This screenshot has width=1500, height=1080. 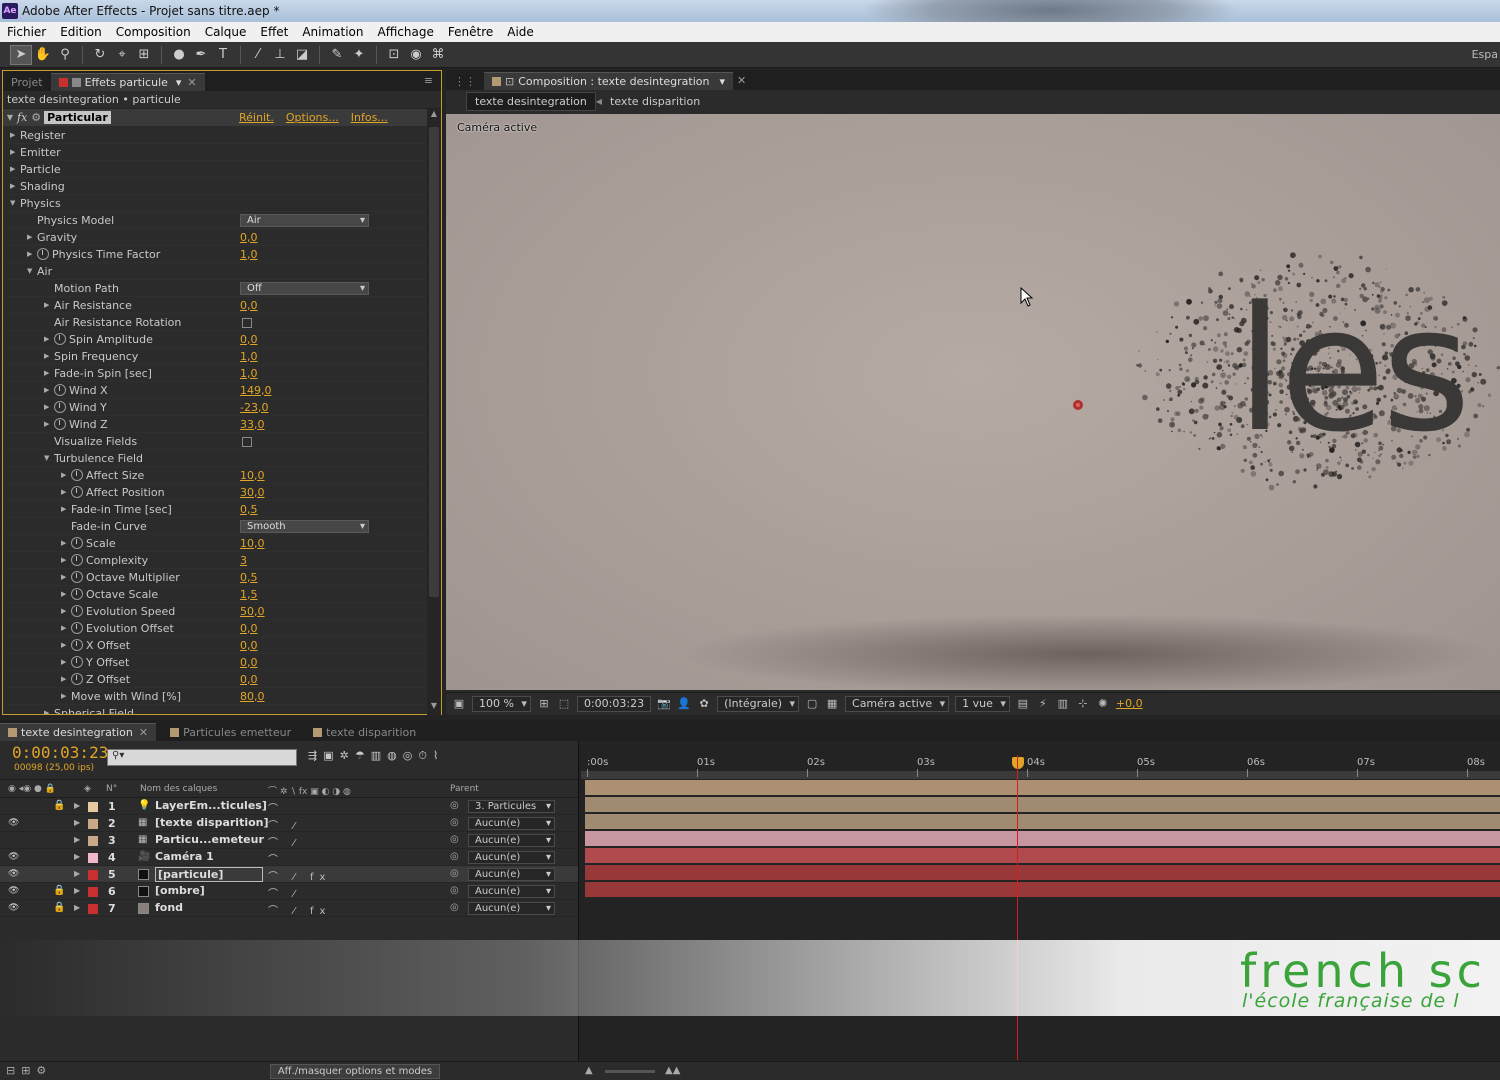 I want to click on clone-stamp-tool-icon: ⊥, so click(x=280, y=55).